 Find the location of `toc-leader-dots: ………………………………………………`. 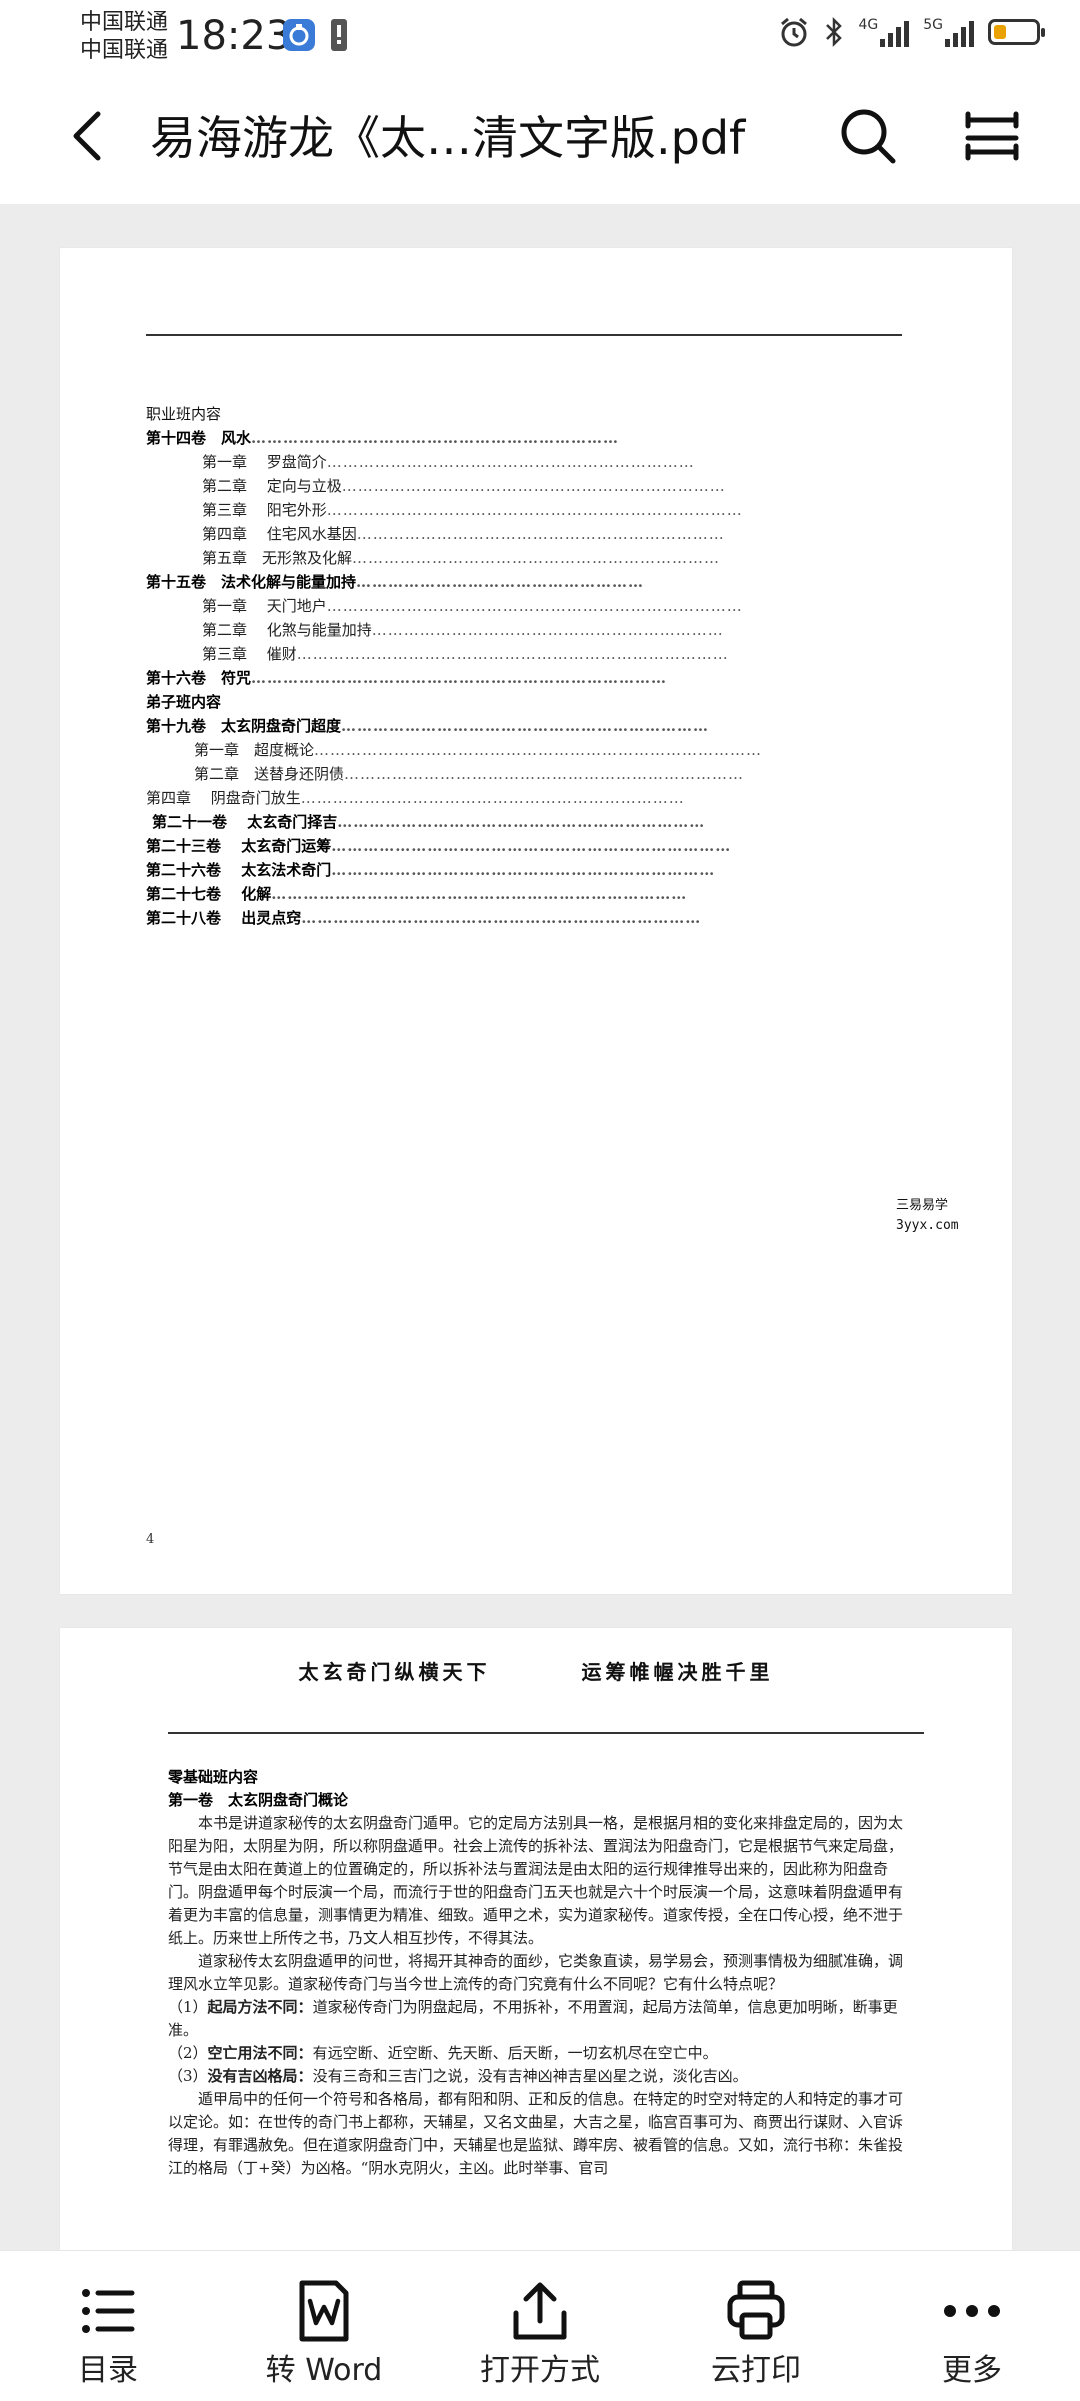

toc-leader-dots: ……………………………………………… is located at coordinates (500, 582).